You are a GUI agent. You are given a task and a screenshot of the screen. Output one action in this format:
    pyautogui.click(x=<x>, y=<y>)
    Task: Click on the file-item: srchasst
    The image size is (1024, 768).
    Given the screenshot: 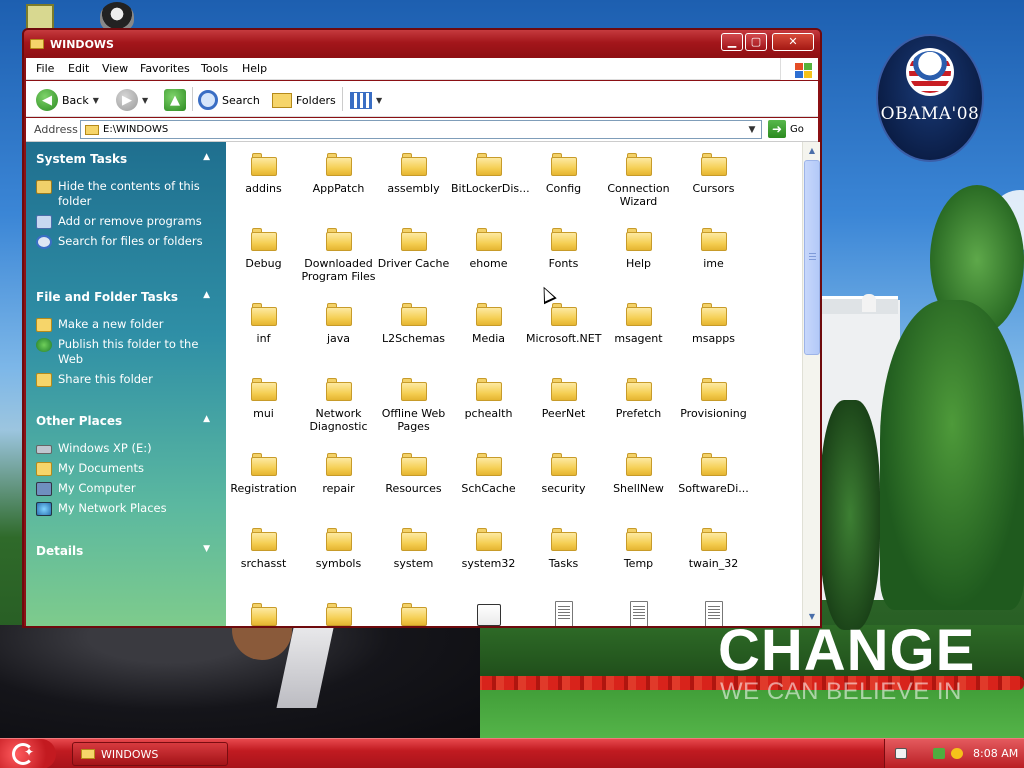 What is the action you would take?
    pyautogui.click(x=263, y=545)
    